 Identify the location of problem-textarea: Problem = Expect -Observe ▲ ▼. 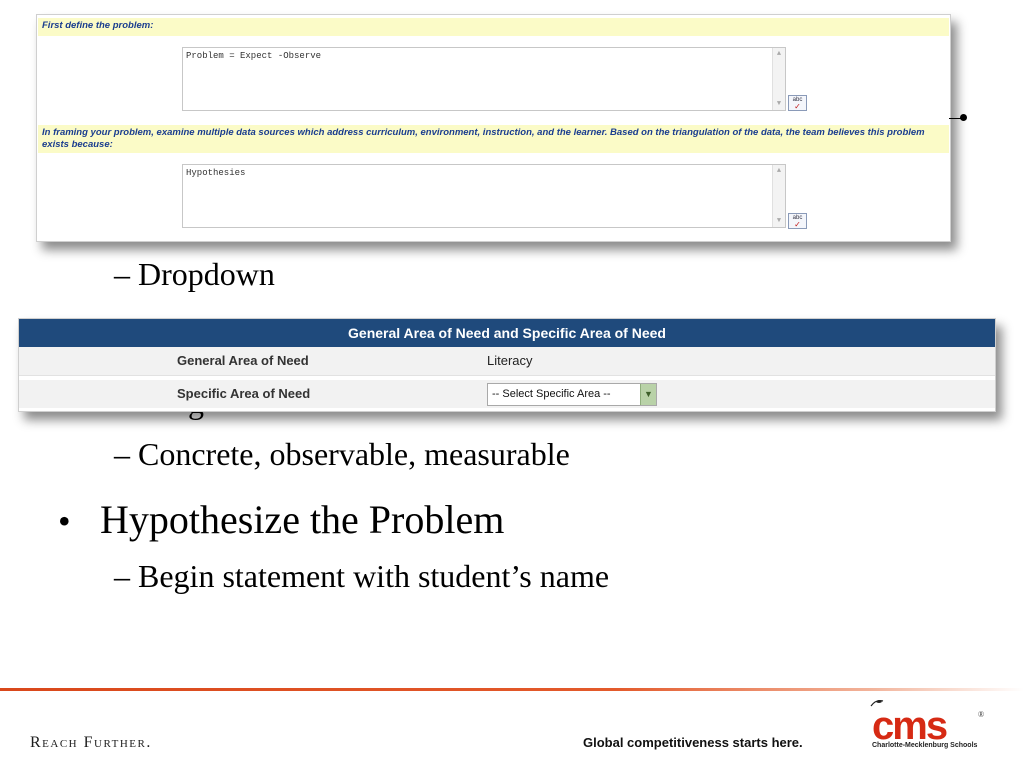
(484, 79).